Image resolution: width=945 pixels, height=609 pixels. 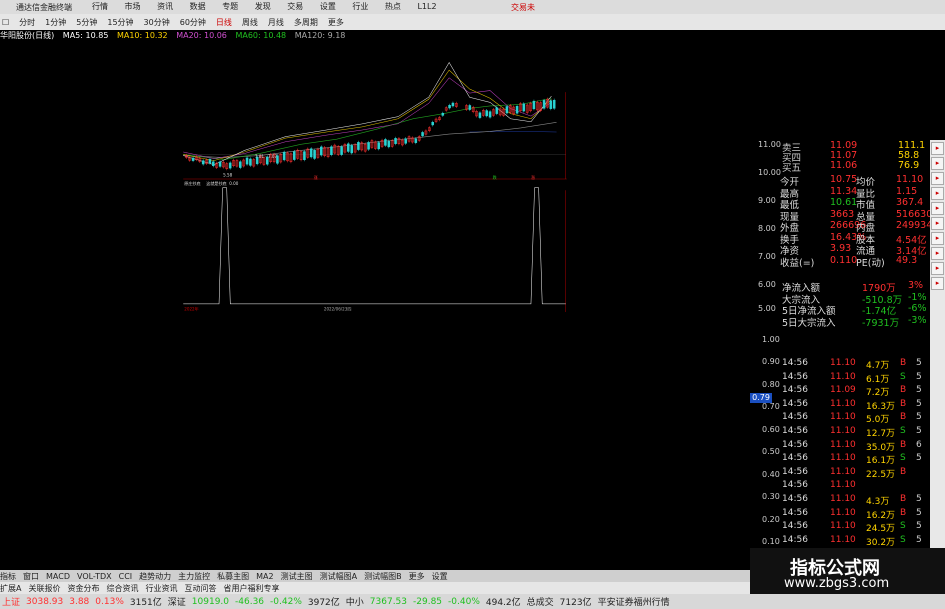 I want to click on sh-index-value: 3038.93, so click(x=45, y=601).